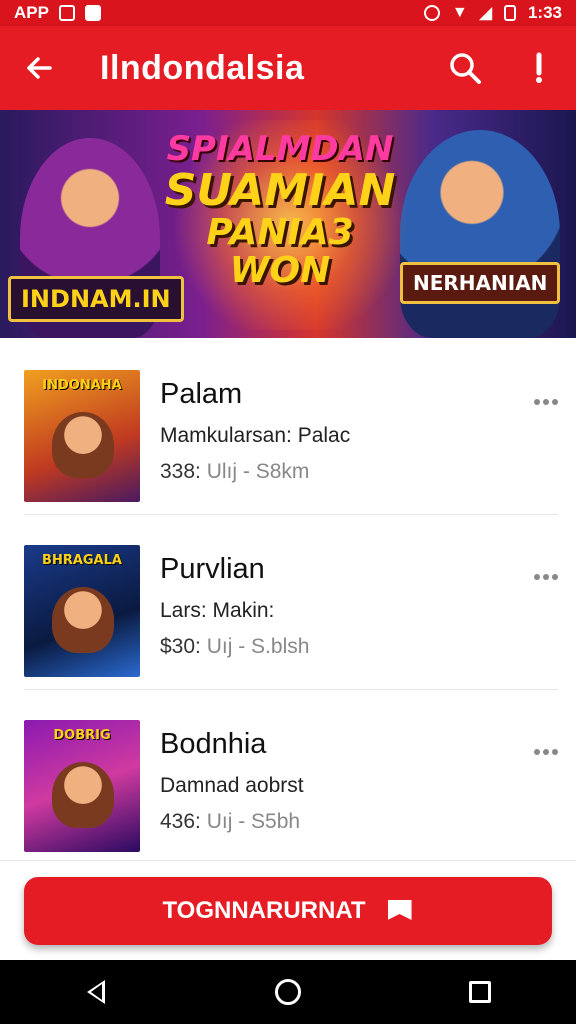 This screenshot has width=576, height=1024. I want to click on item-price-value: 436:, so click(180, 821).